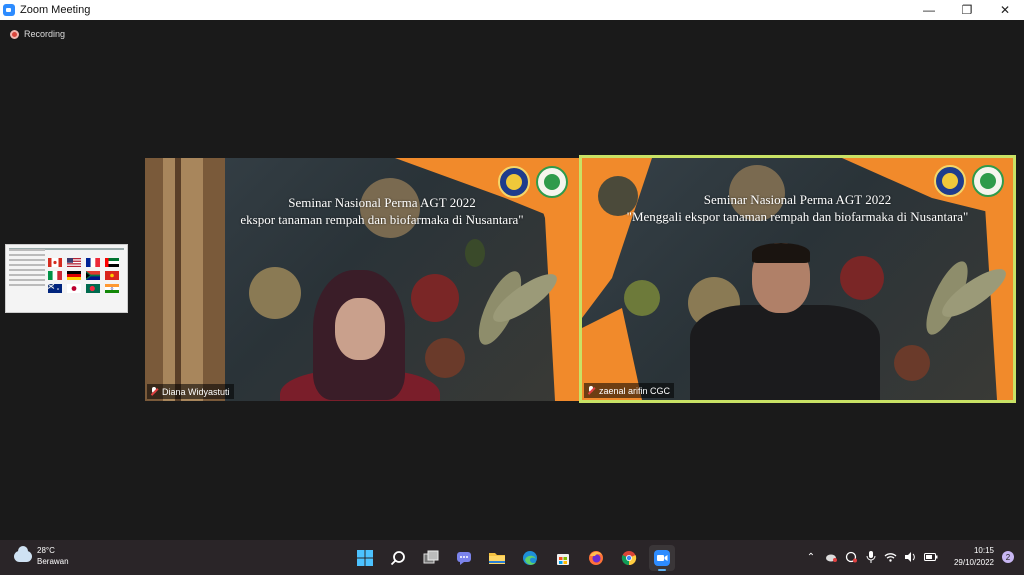  I want to click on flag-japan-icon, so click(74, 288).